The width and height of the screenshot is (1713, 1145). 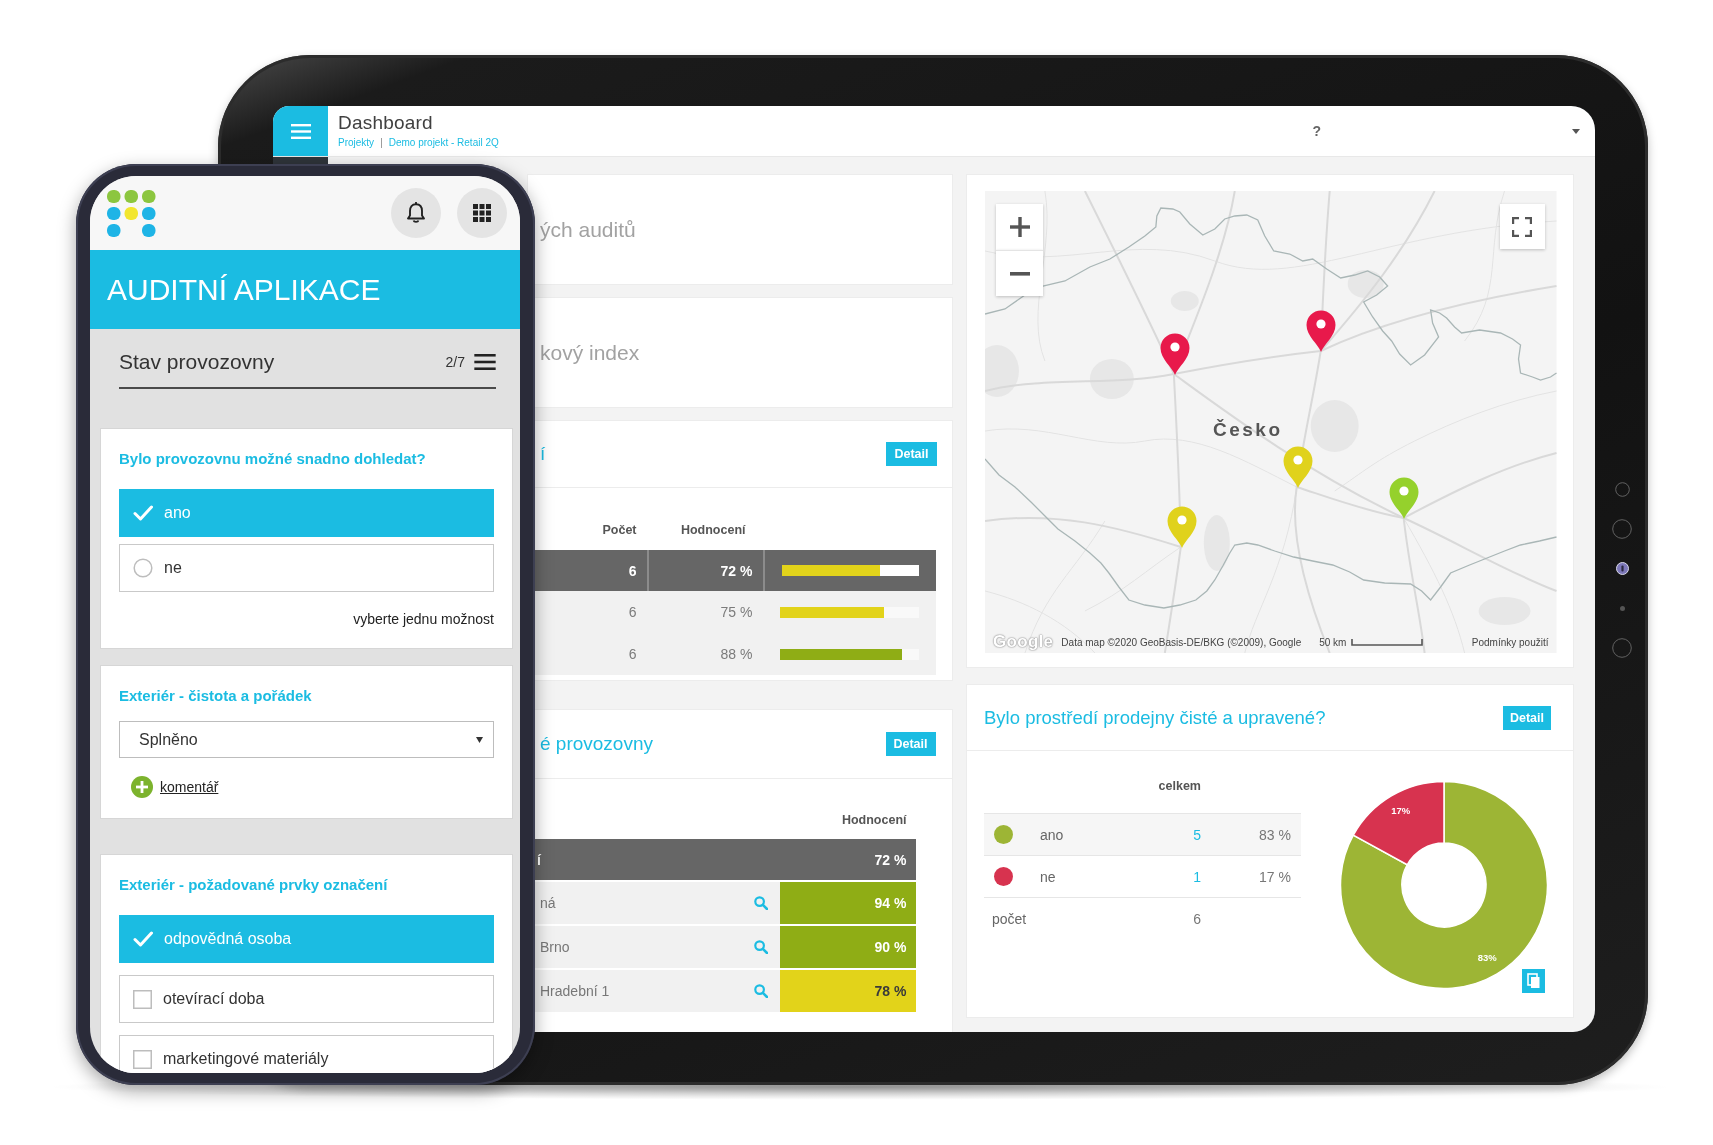 What do you see at coordinates (306, 1054) in the screenshot?
I see `answer-option: marketingové materiály` at bounding box center [306, 1054].